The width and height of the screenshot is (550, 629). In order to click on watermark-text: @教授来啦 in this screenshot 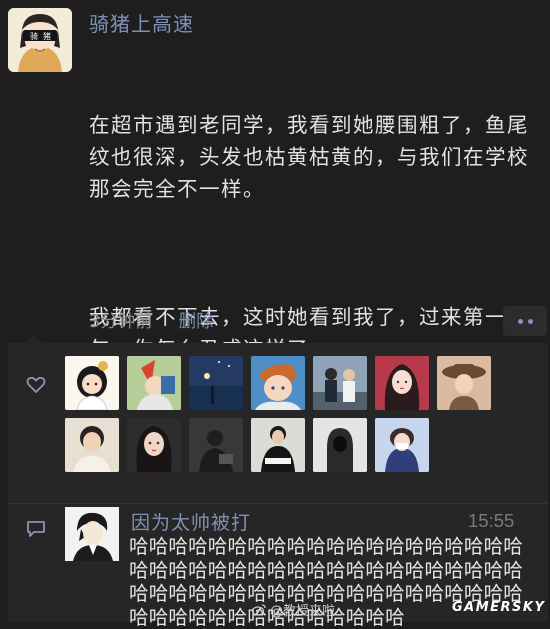, I will do `click(303, 611)`.